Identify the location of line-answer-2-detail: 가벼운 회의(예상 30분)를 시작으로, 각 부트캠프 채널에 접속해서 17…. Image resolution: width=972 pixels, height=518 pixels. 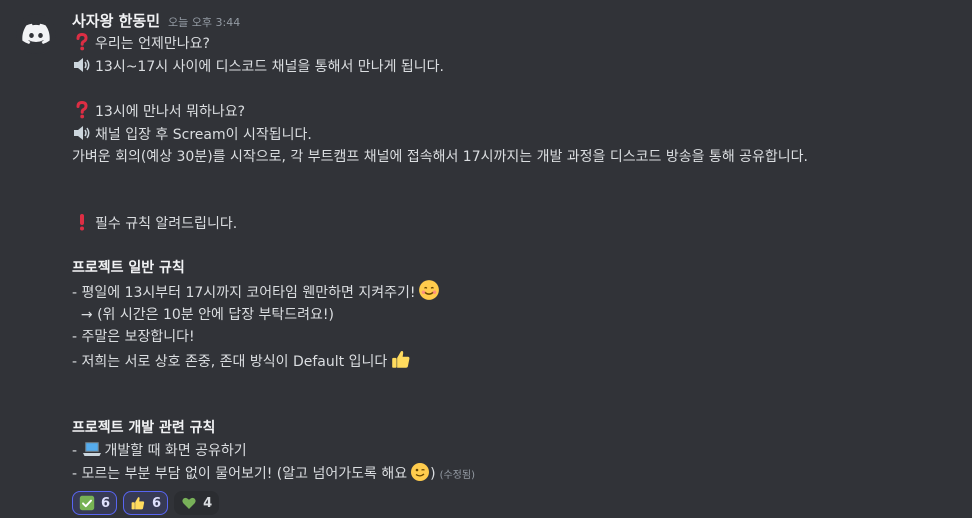
(440, 157).